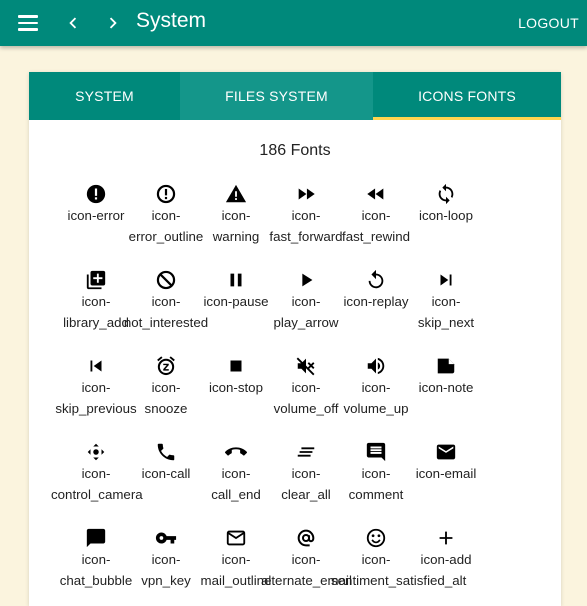  What do you see at coordinates (236, 366) in the screenshot?
I see `stop-icon` at bounding box center [236, 366].